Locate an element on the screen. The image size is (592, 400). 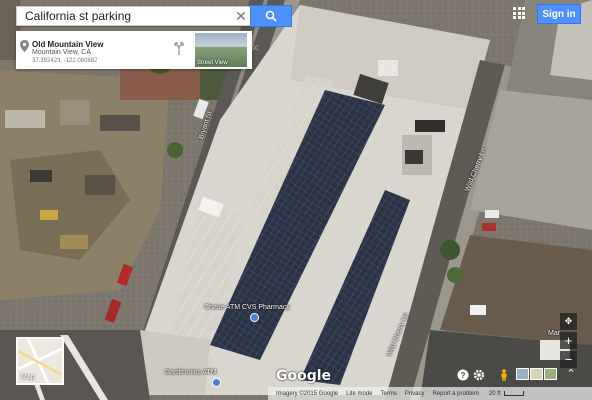
scale-bar-line is located at coordinates (513, 393).